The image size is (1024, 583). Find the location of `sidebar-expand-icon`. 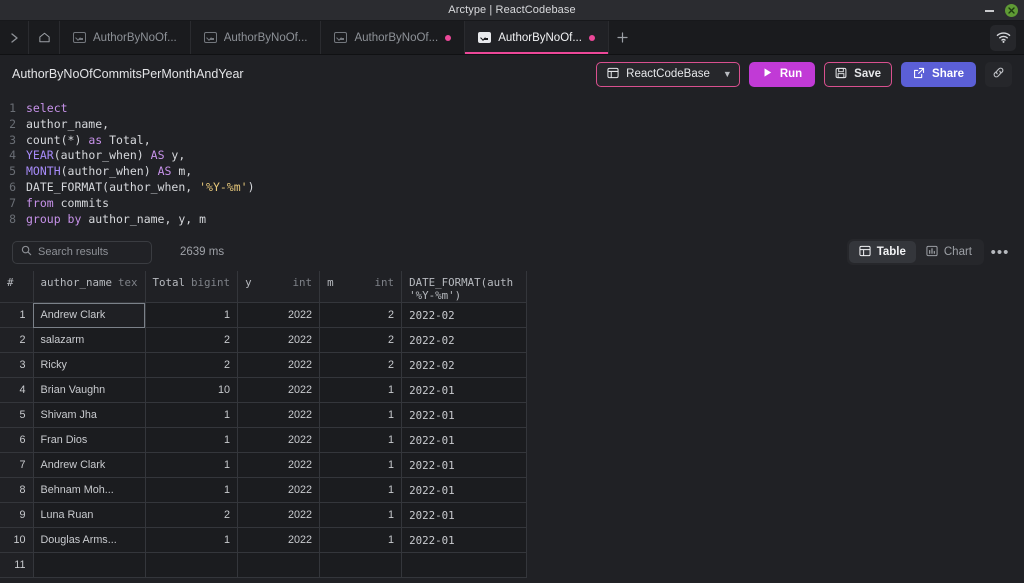

sidebar-expand-icon is located at coordinates (14, 37).